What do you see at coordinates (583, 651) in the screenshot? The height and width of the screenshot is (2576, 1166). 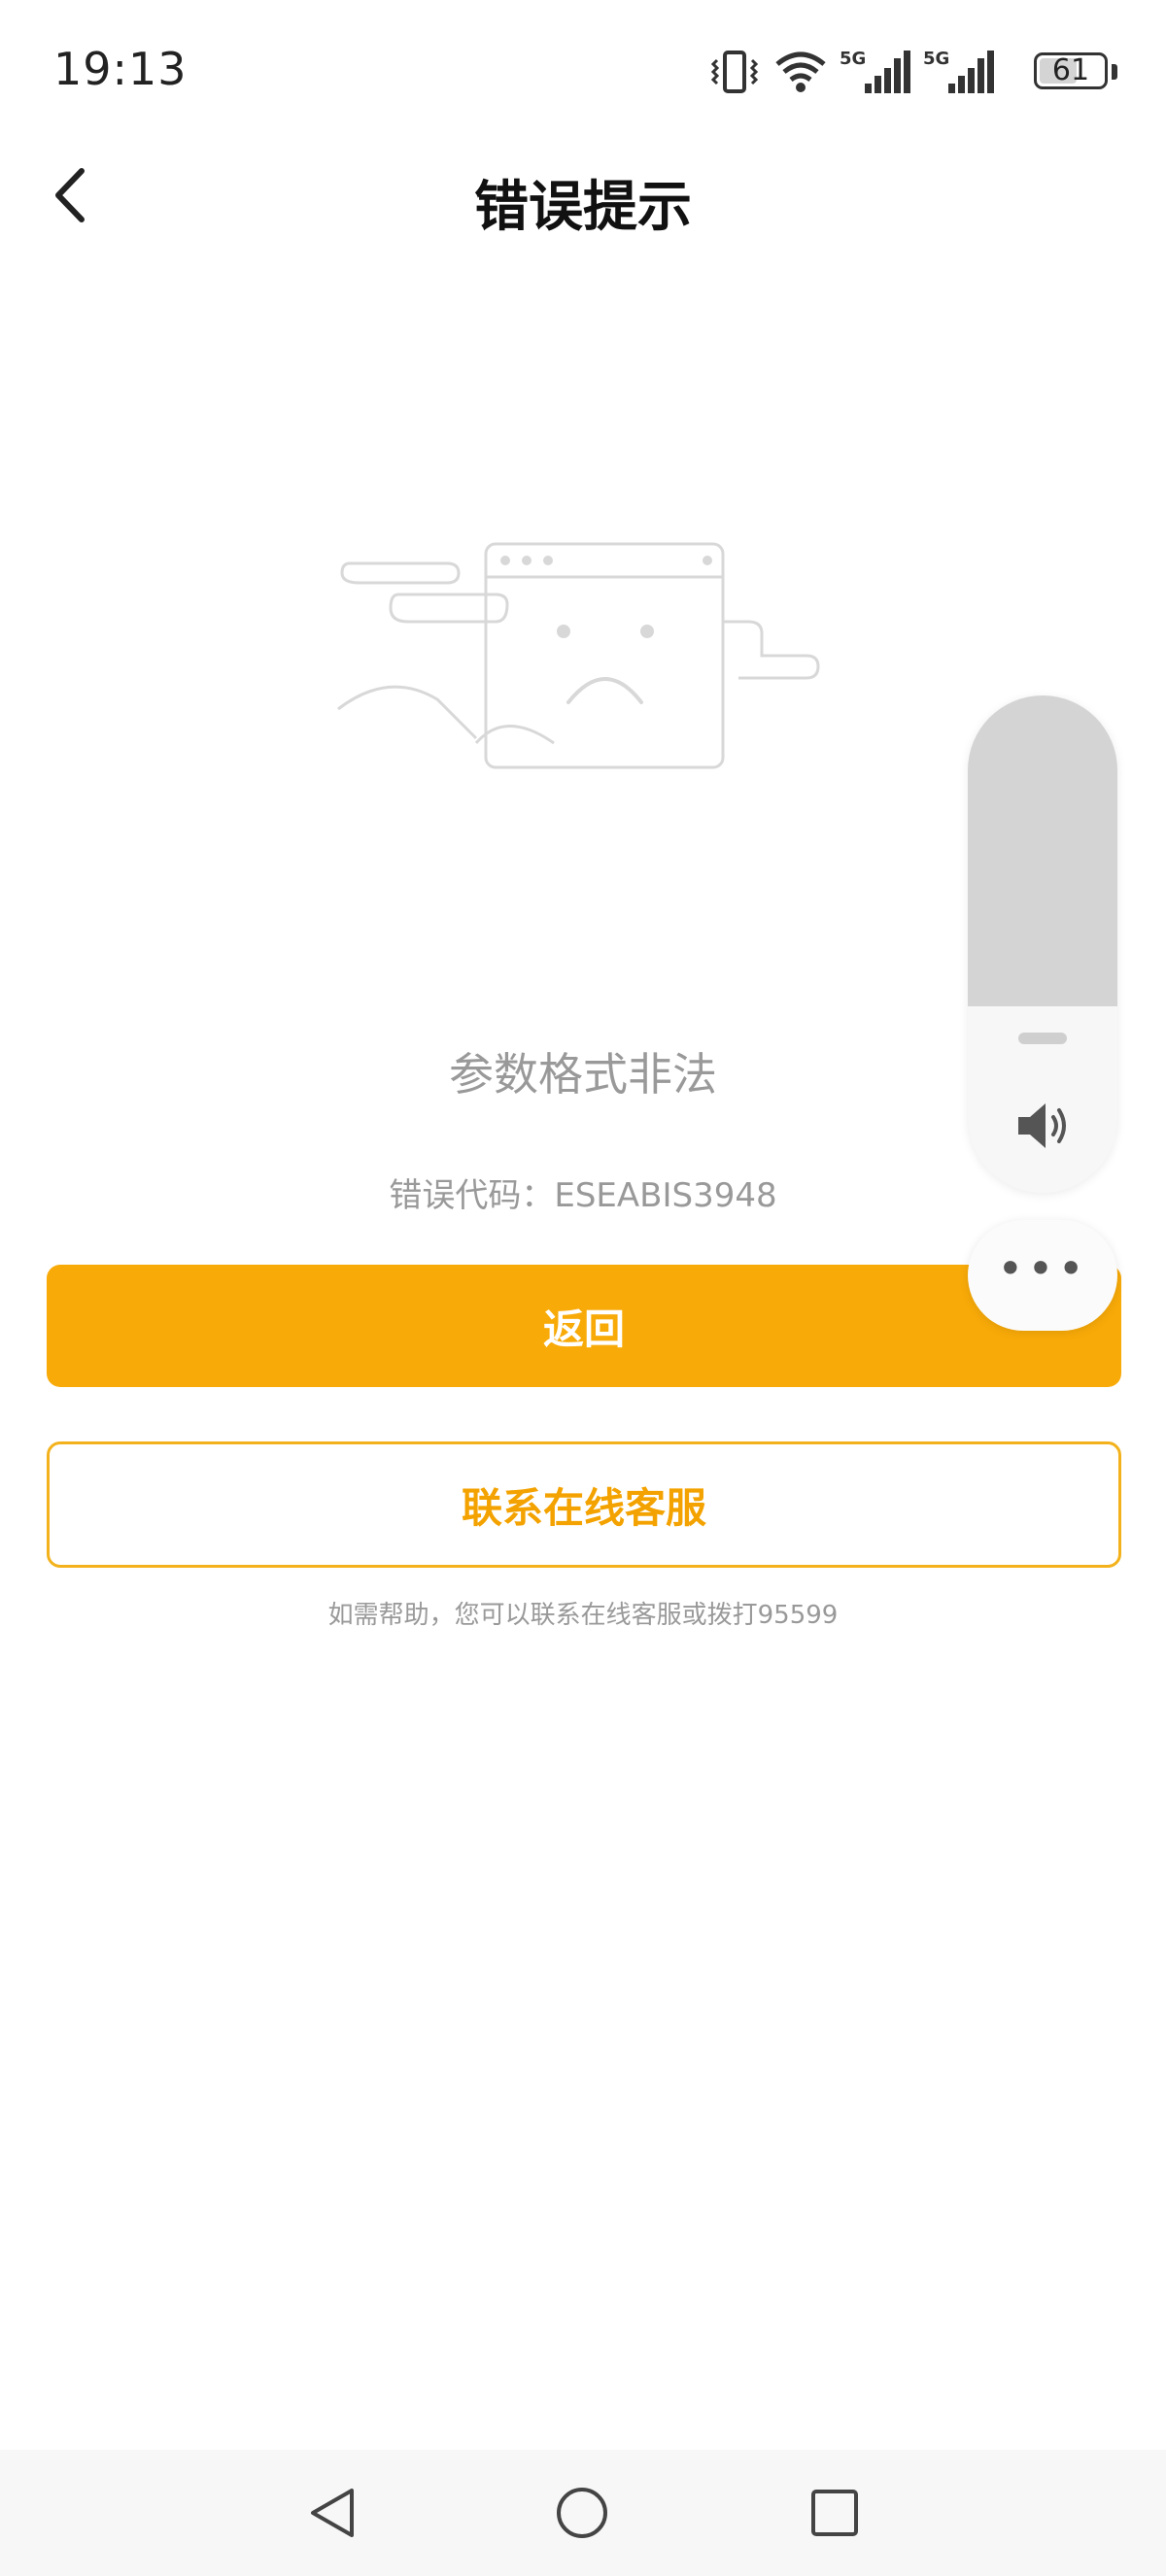 I see `sad-browser-illustration` at bounding box center [583, 651].